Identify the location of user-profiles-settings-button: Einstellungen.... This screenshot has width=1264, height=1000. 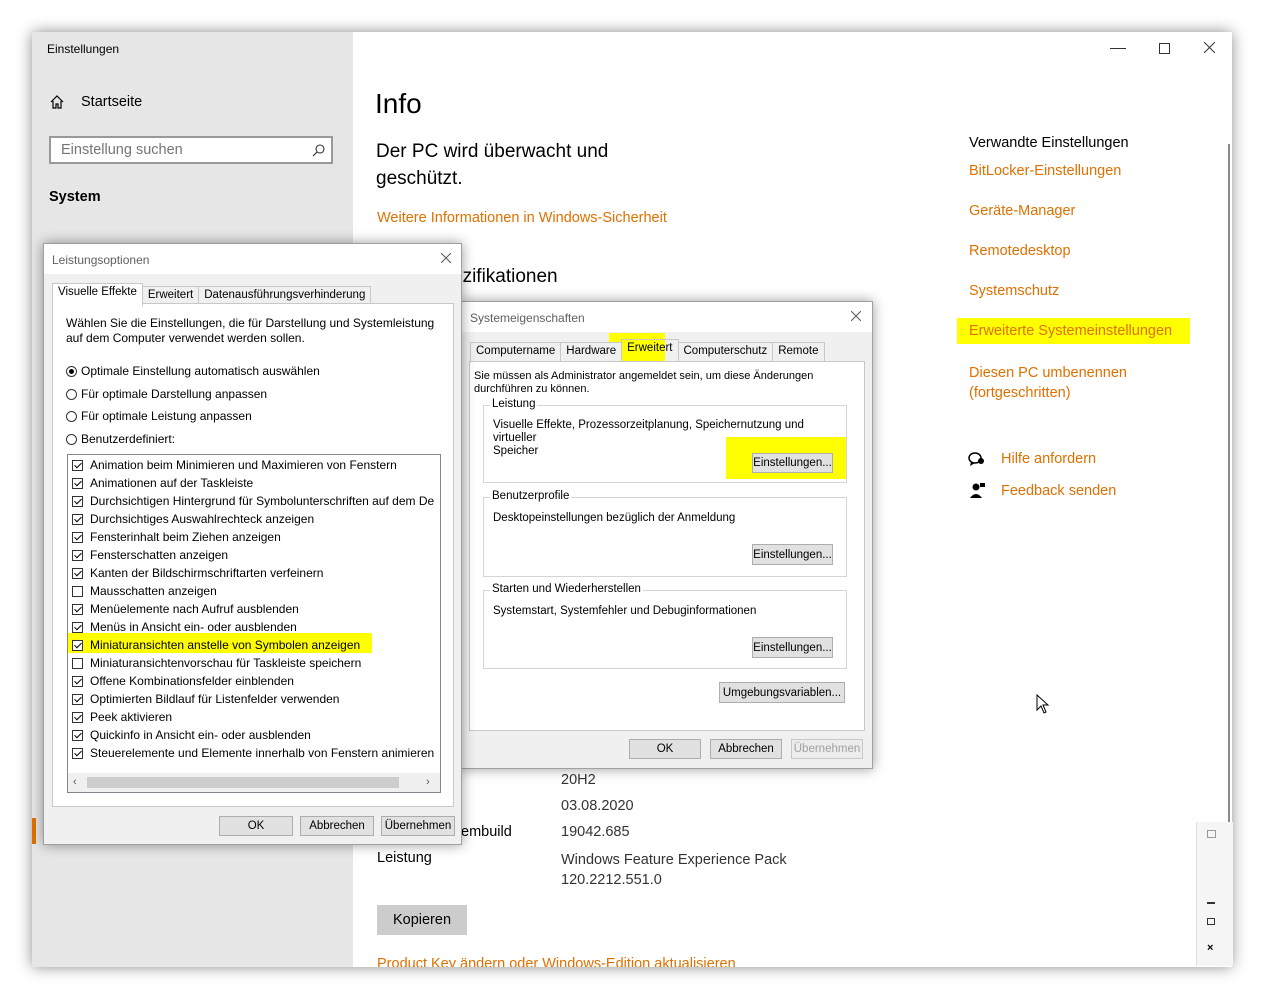
(792, 554).